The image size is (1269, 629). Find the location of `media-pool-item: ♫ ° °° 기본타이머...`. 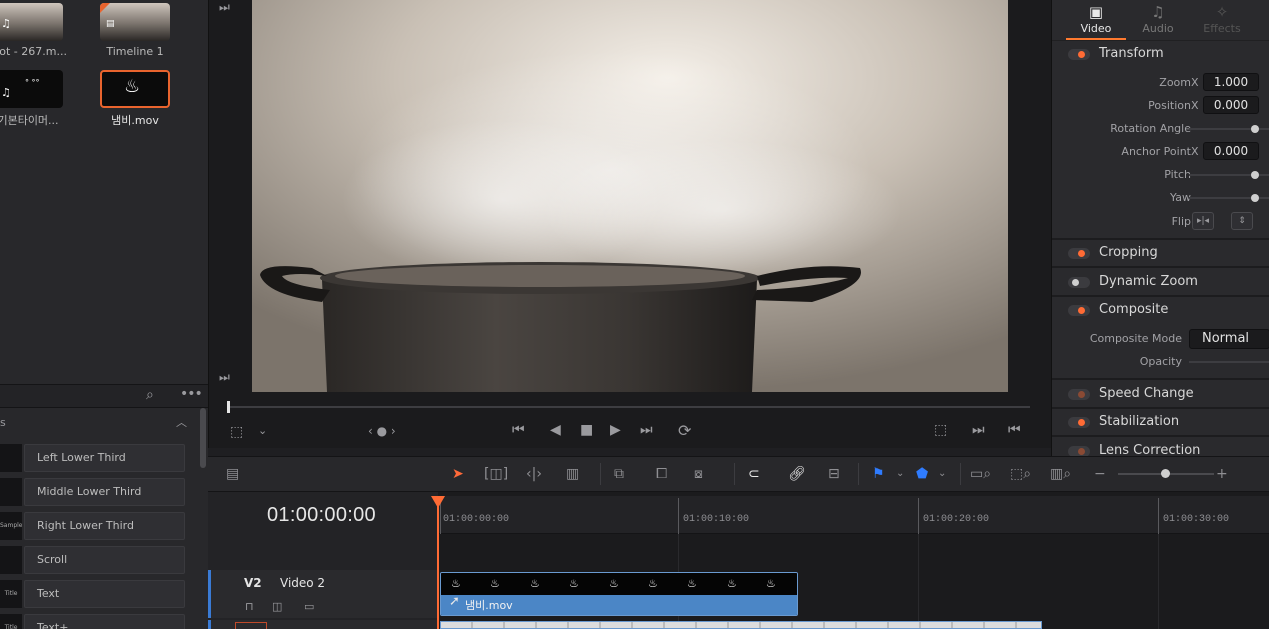

media-pool-item: ♫ ° °° 기본타이머... is located at coordinates (31, 99).